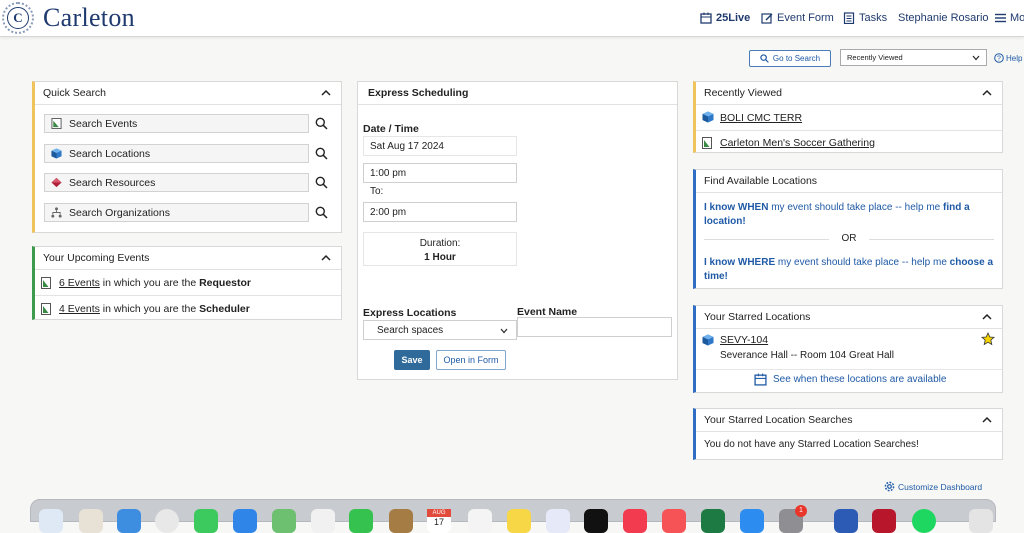 This screenshot has width=1024, height=533. What do you see at coordinates (933, 486) in the screenshot?
I see `customize-dashboard-link: Customize Dashboard` at bounding box center [933, 486].